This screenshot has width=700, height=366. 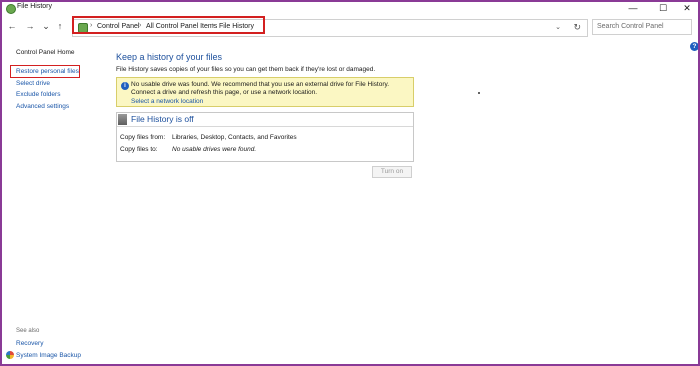 What do you see at coordinates (139, 149) in the screenshot?
I see `copy-to-label: Copy files to:` at bounding box center [139, 149].